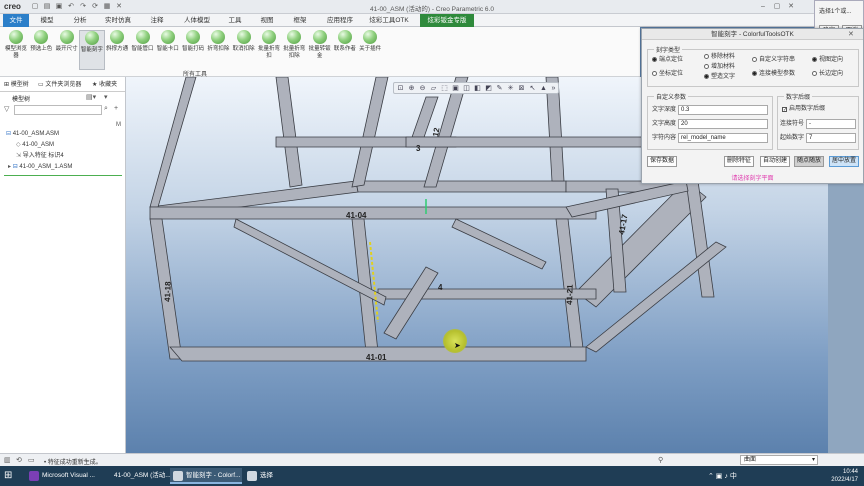 The width and height of the screenshot is (864, 486). What do you see at coordinates (719, 57) in the screenshot?
I see `radio-remove: 移除材料` at bounding box center [719, 57].